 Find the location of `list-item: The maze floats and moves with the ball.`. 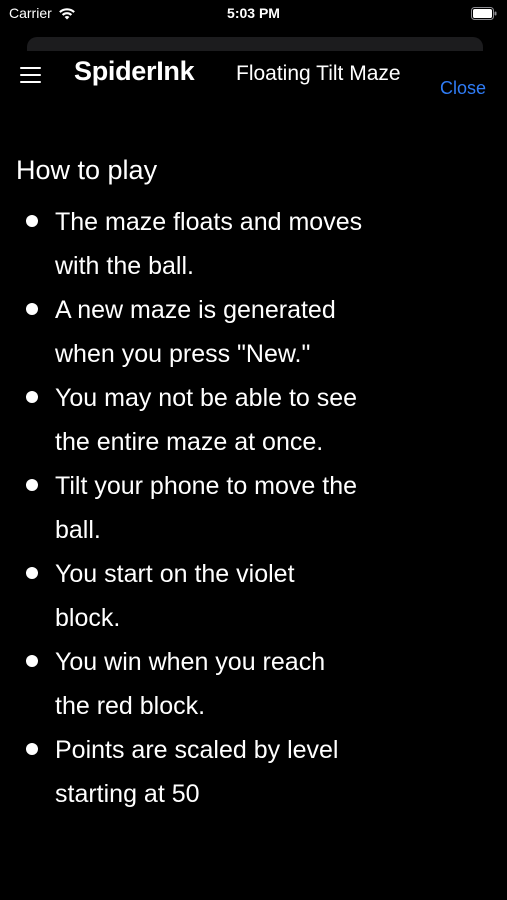

list-item: The maze floats and moves with the ball. is located at coordinates (190, 244).